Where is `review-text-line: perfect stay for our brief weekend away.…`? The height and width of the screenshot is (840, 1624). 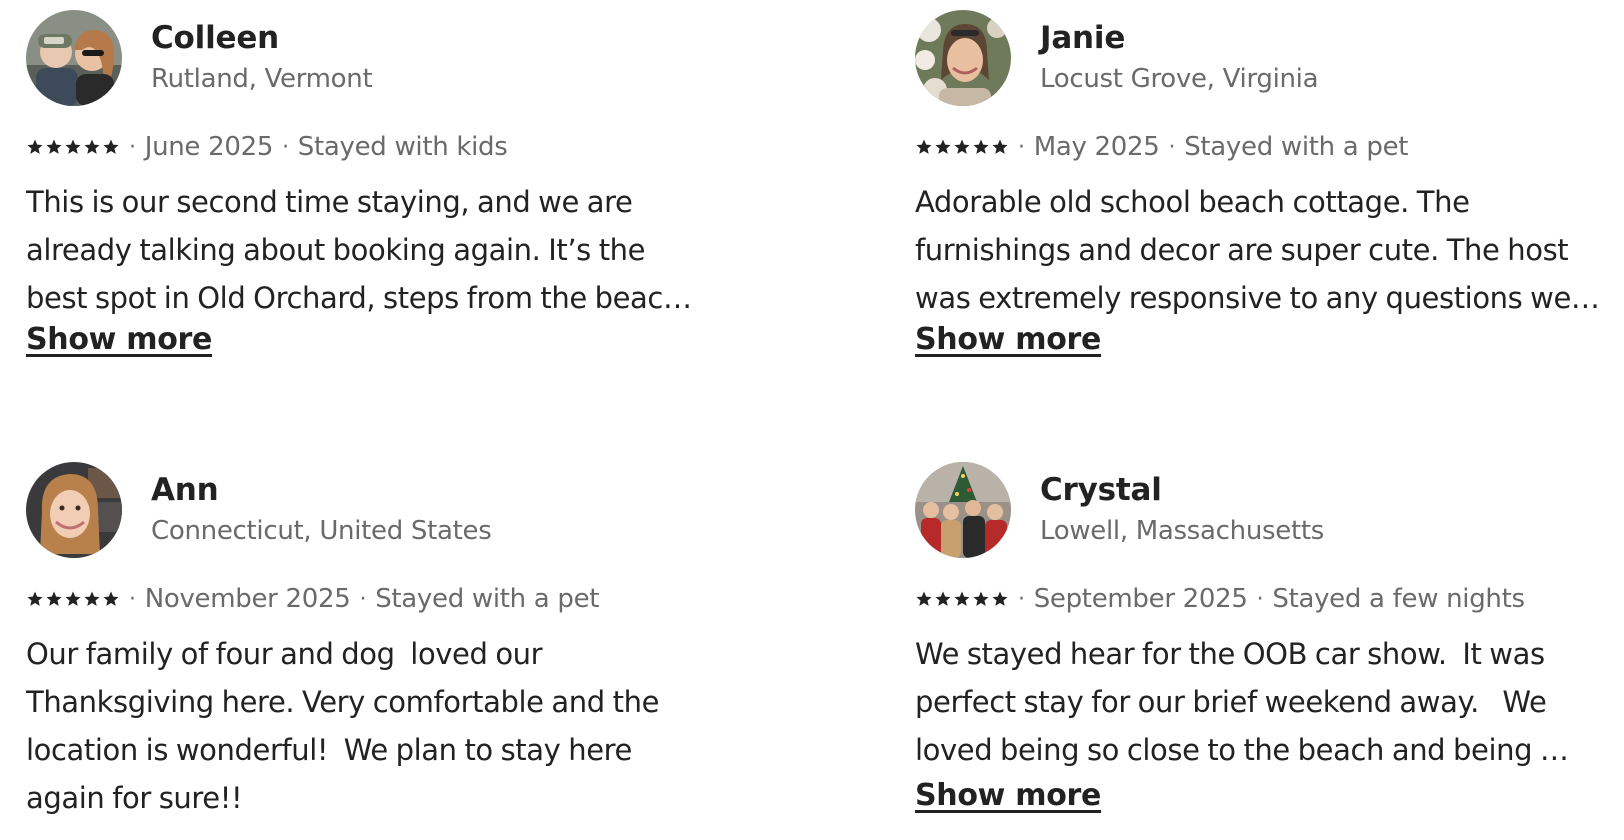
review-text-line: perfect stay for our brief weekend away.… is located at coordinates (1231, 702).